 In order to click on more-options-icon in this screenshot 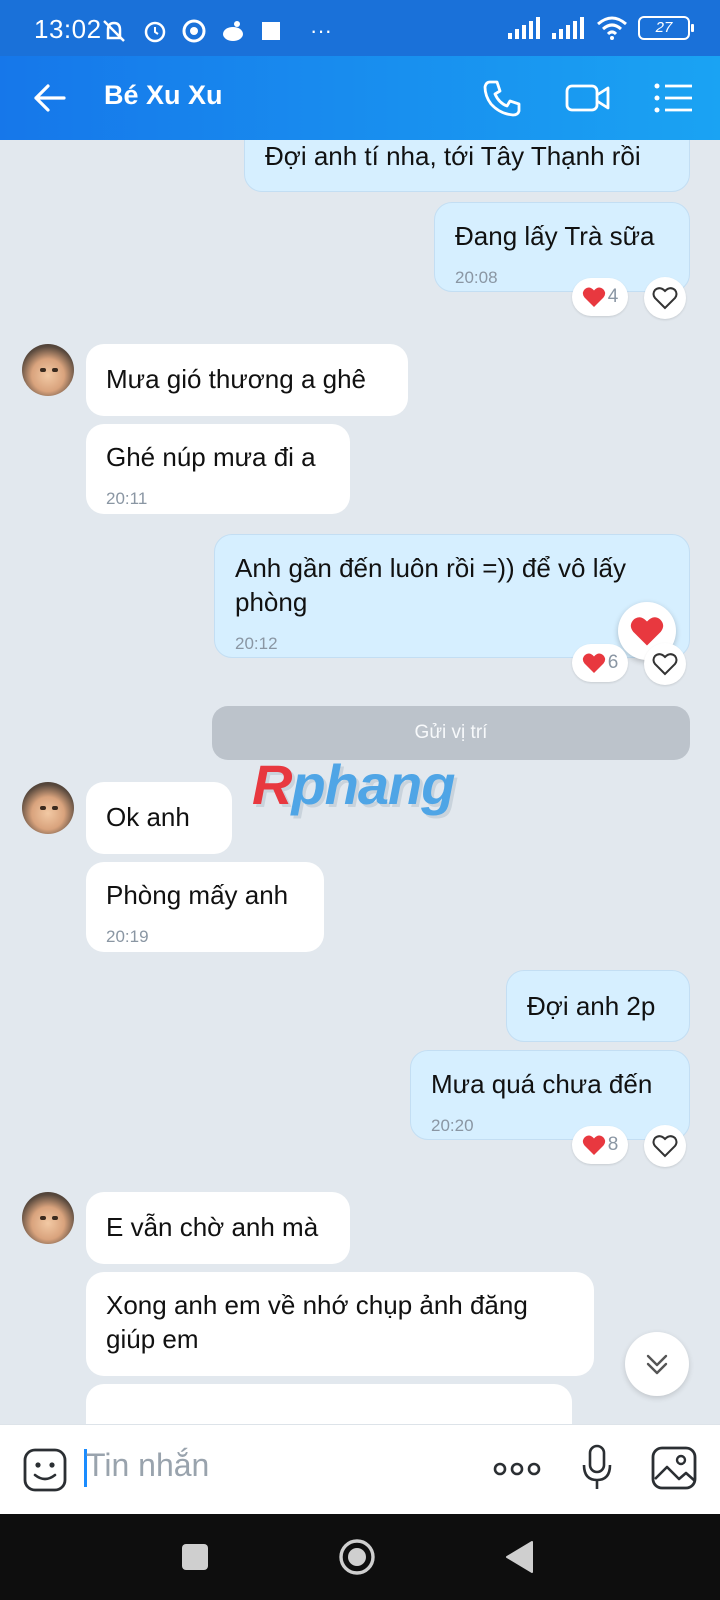, I will do `click(517, 1469)`.